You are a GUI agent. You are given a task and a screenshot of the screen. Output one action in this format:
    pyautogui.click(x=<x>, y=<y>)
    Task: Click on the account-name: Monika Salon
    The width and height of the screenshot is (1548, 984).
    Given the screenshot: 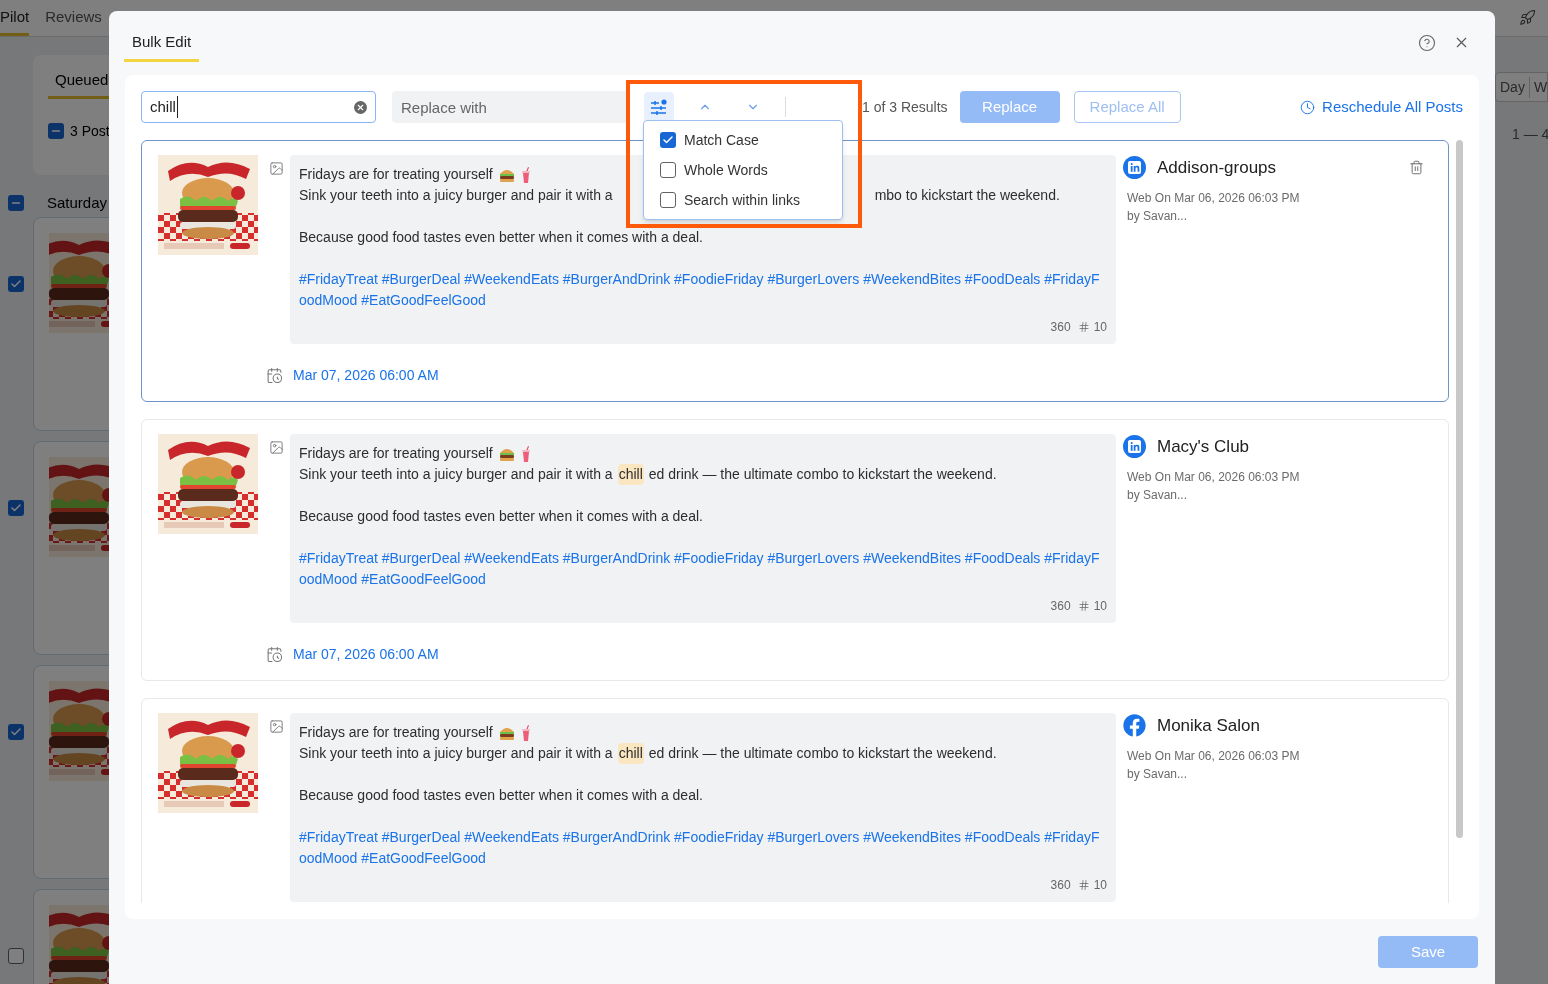 What is the action you would take?
    pyautogui.click(x=1208, y=726)
    